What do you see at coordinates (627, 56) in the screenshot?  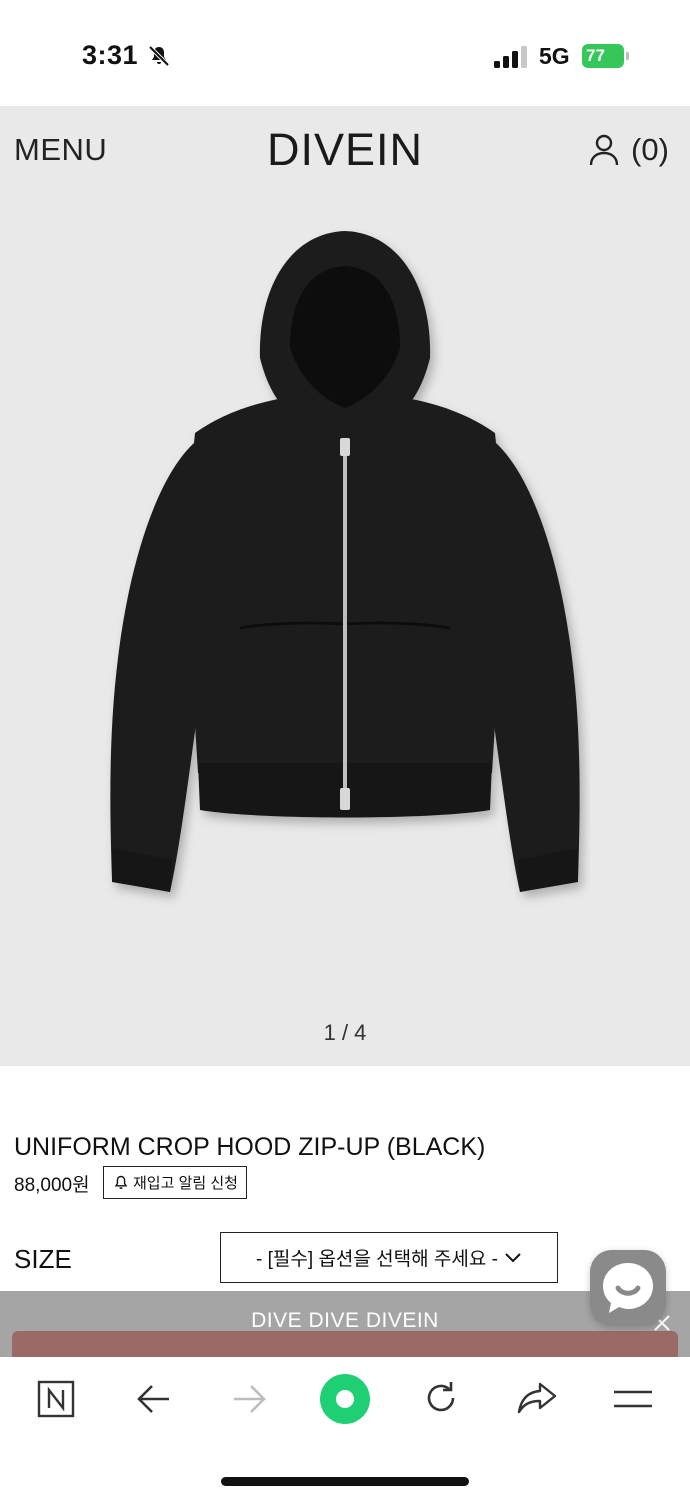 I see `battery-tip` at bounding box center [627, 56].